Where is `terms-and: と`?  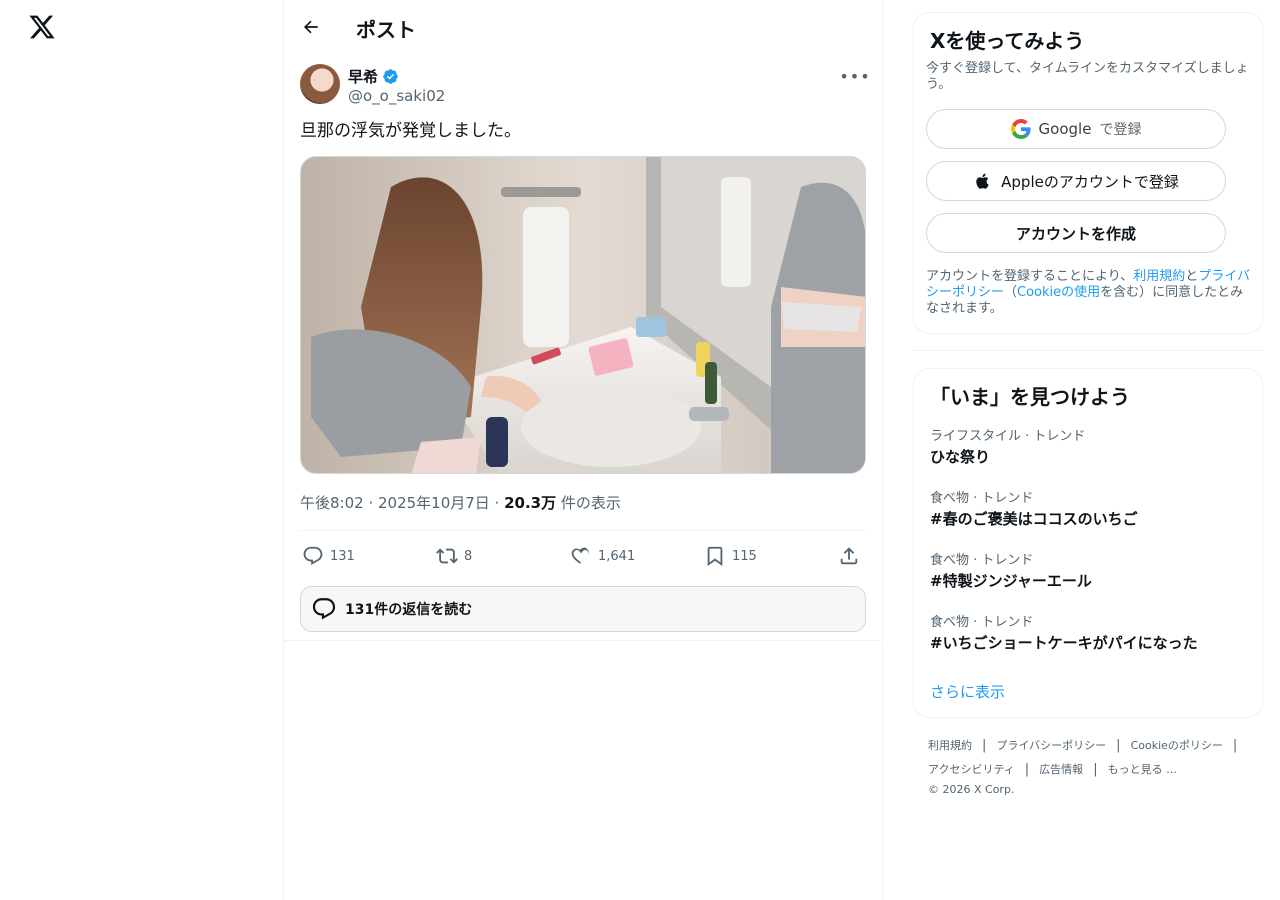 terms-and: と is located at coordinates (1192, 276).